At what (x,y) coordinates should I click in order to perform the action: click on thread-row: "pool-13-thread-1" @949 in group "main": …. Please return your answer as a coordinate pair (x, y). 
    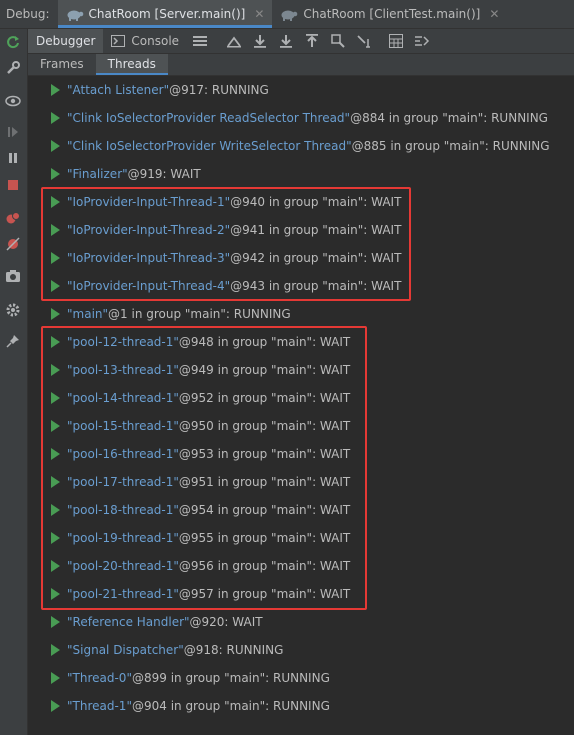
    Looking at the image, I should click on (301, 370).